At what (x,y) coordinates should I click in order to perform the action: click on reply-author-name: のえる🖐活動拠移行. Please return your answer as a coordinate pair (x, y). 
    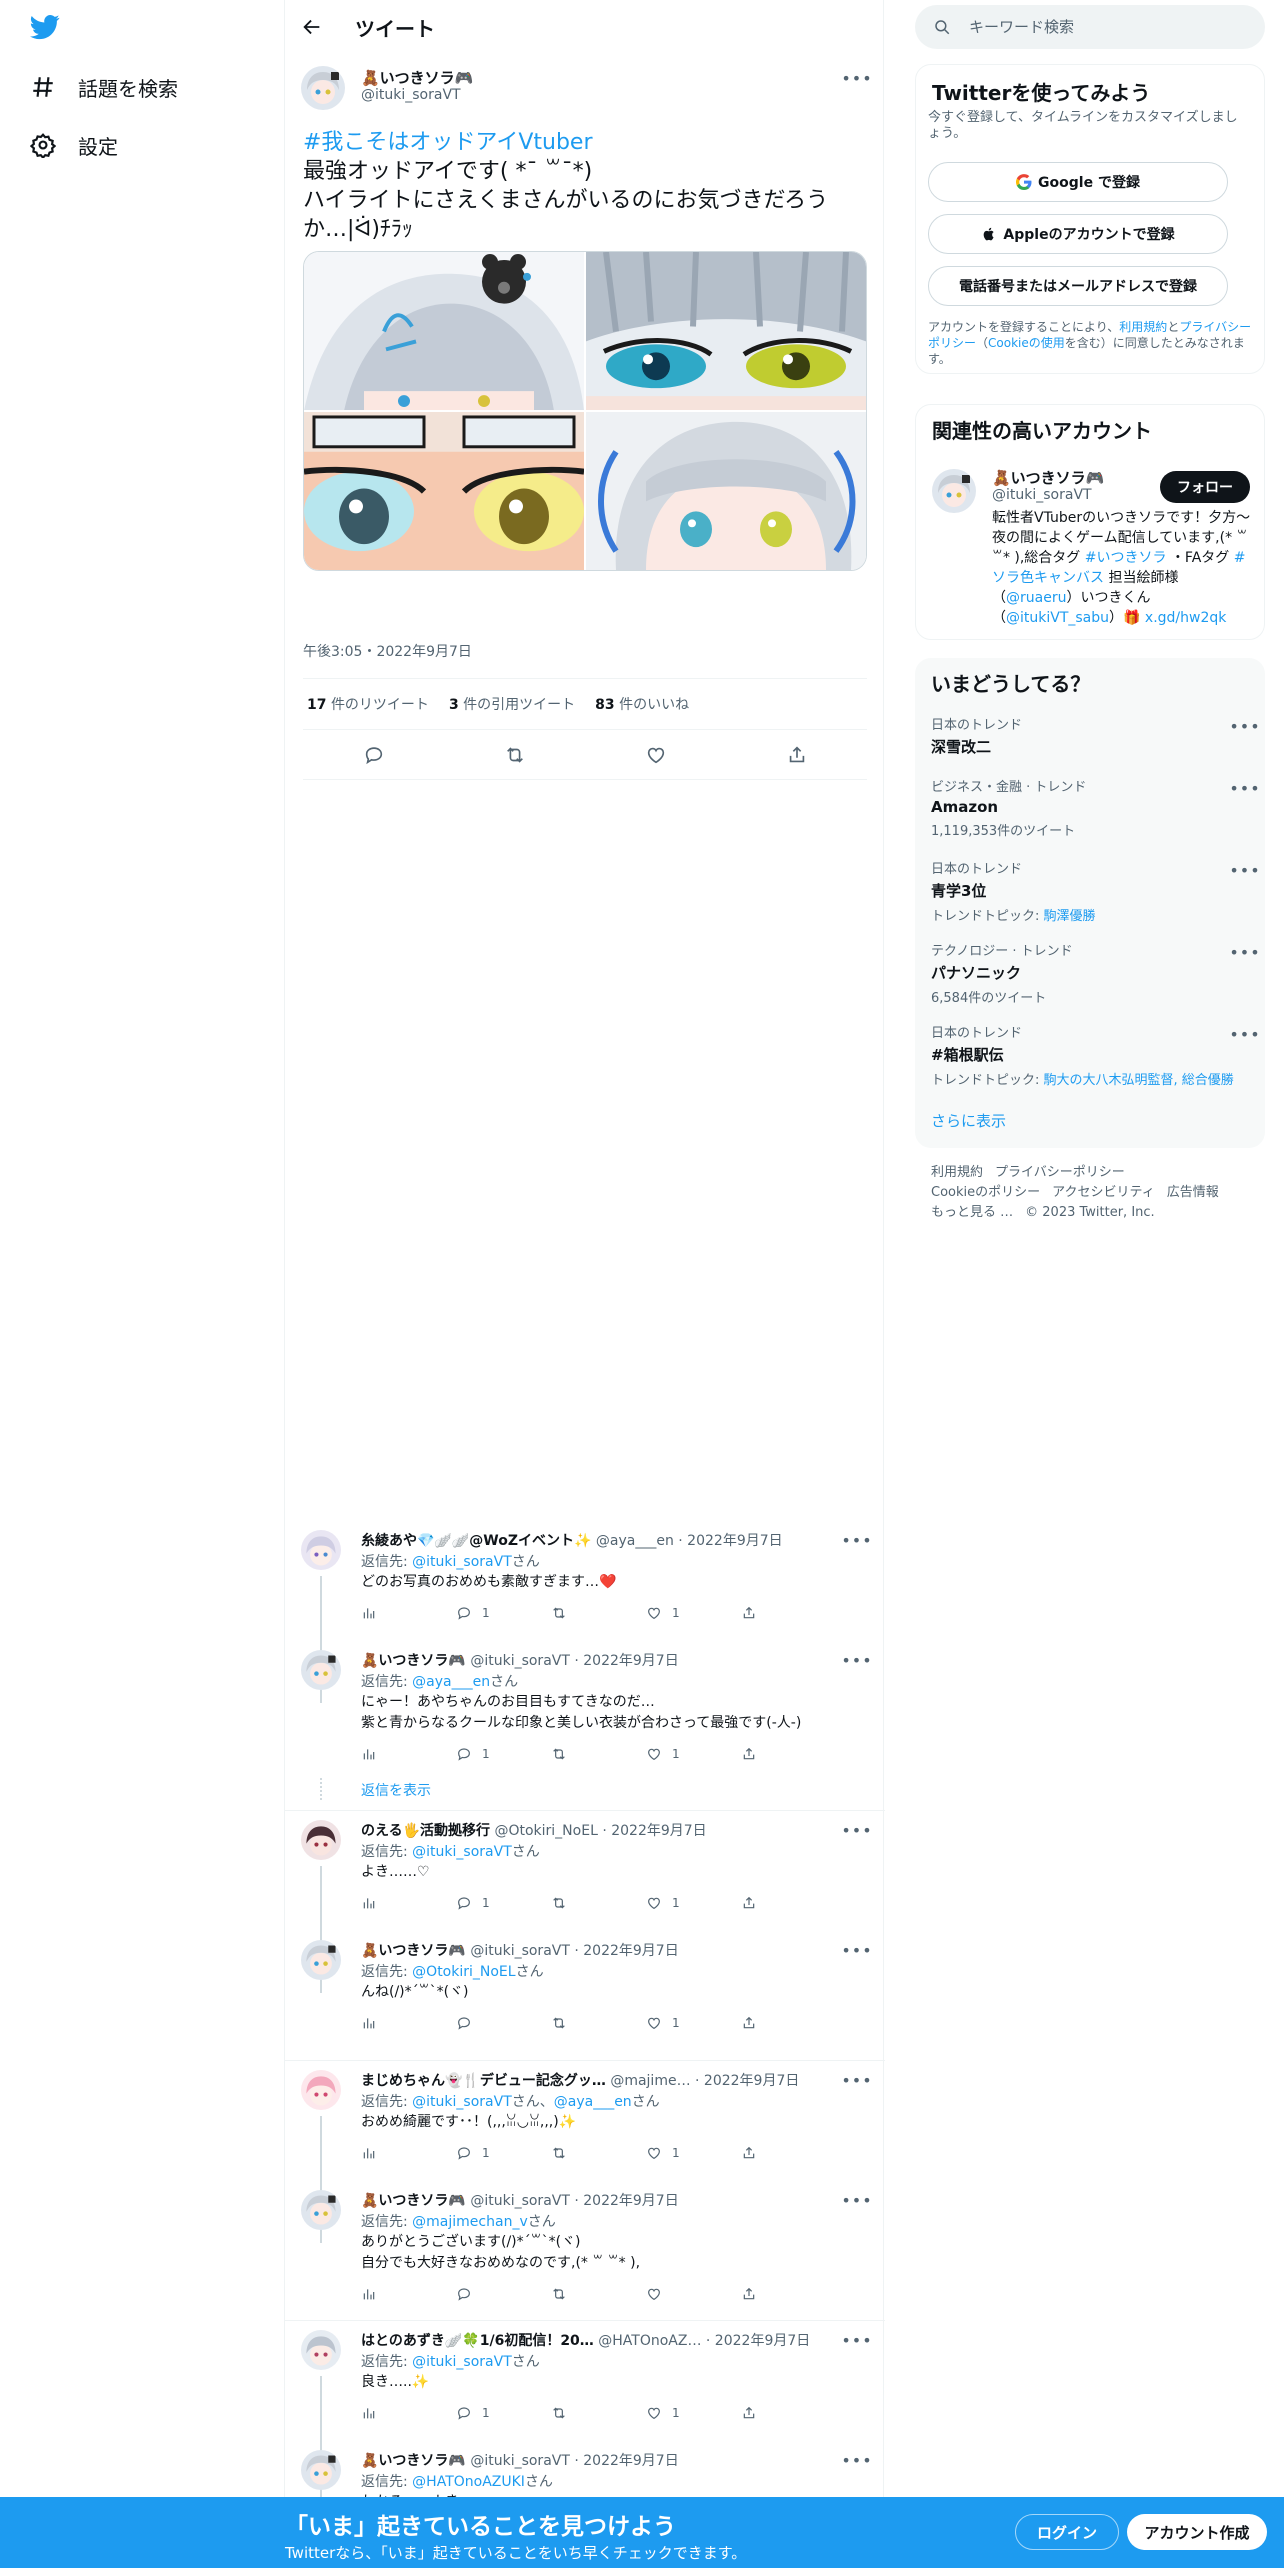
    Looking at the image, I should click on (425, 1831).